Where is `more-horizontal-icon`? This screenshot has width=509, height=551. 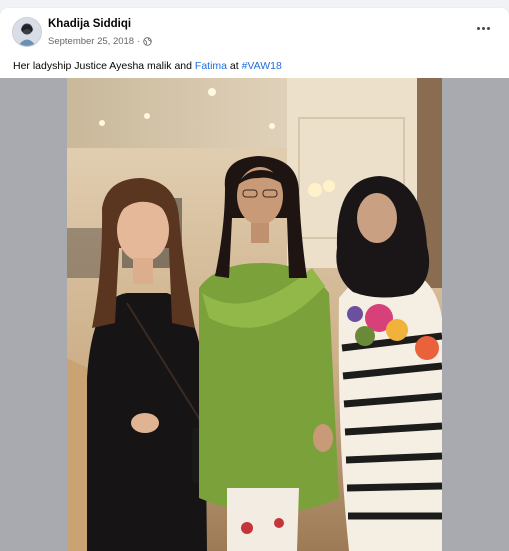 more-horizontal-icon is located at coordinates (478, 28).